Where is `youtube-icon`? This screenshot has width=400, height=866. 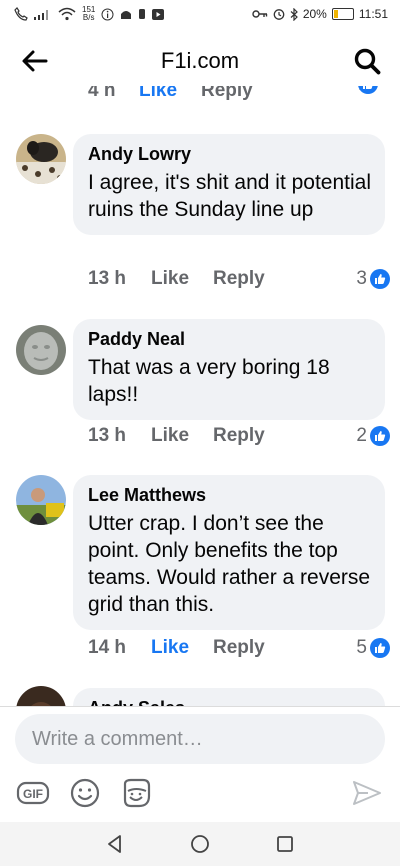
youtube-icon is located at coordinates (158, 14).